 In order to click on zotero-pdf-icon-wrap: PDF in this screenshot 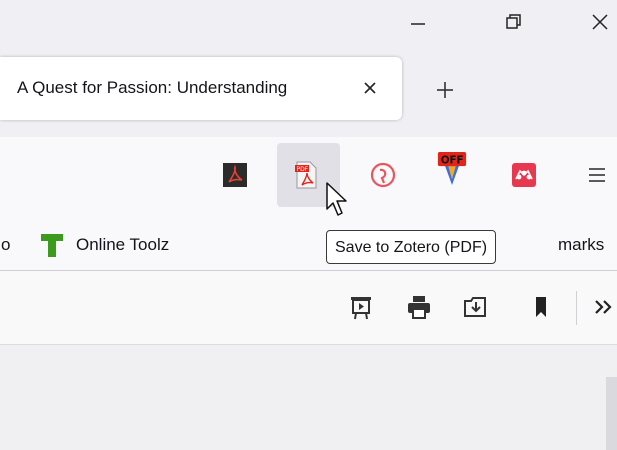, I will do `click(306, 175)`.